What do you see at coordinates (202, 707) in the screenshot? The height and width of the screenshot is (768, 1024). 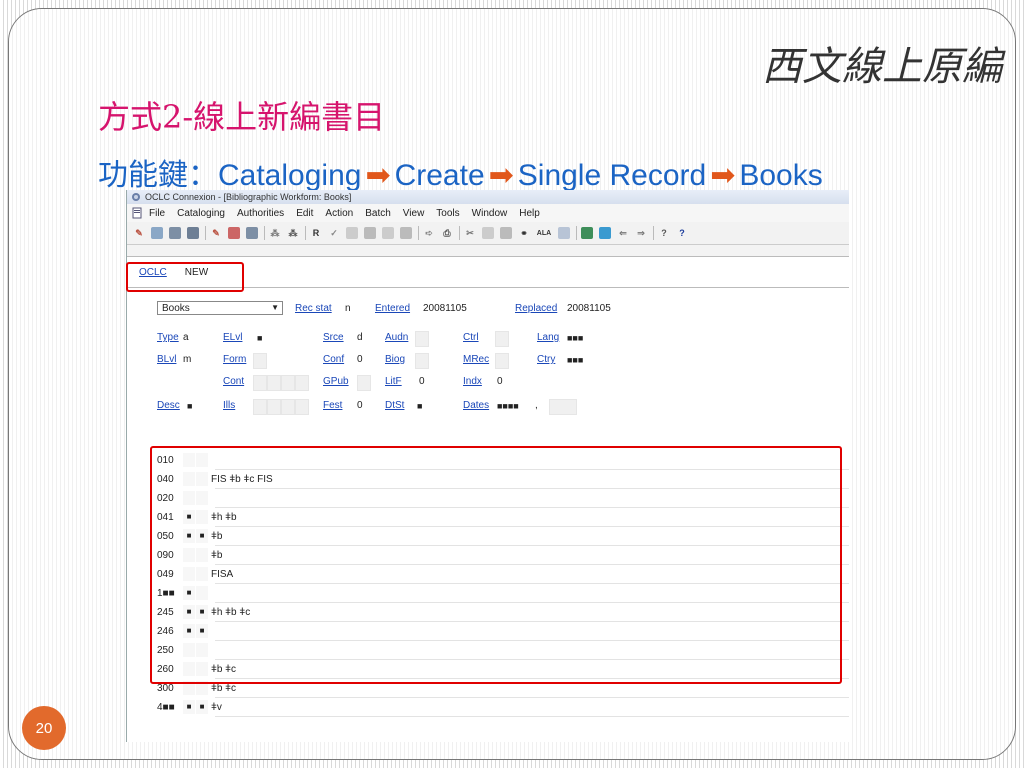 I see `indicator-2: ■` at bounding box center [202, 707].